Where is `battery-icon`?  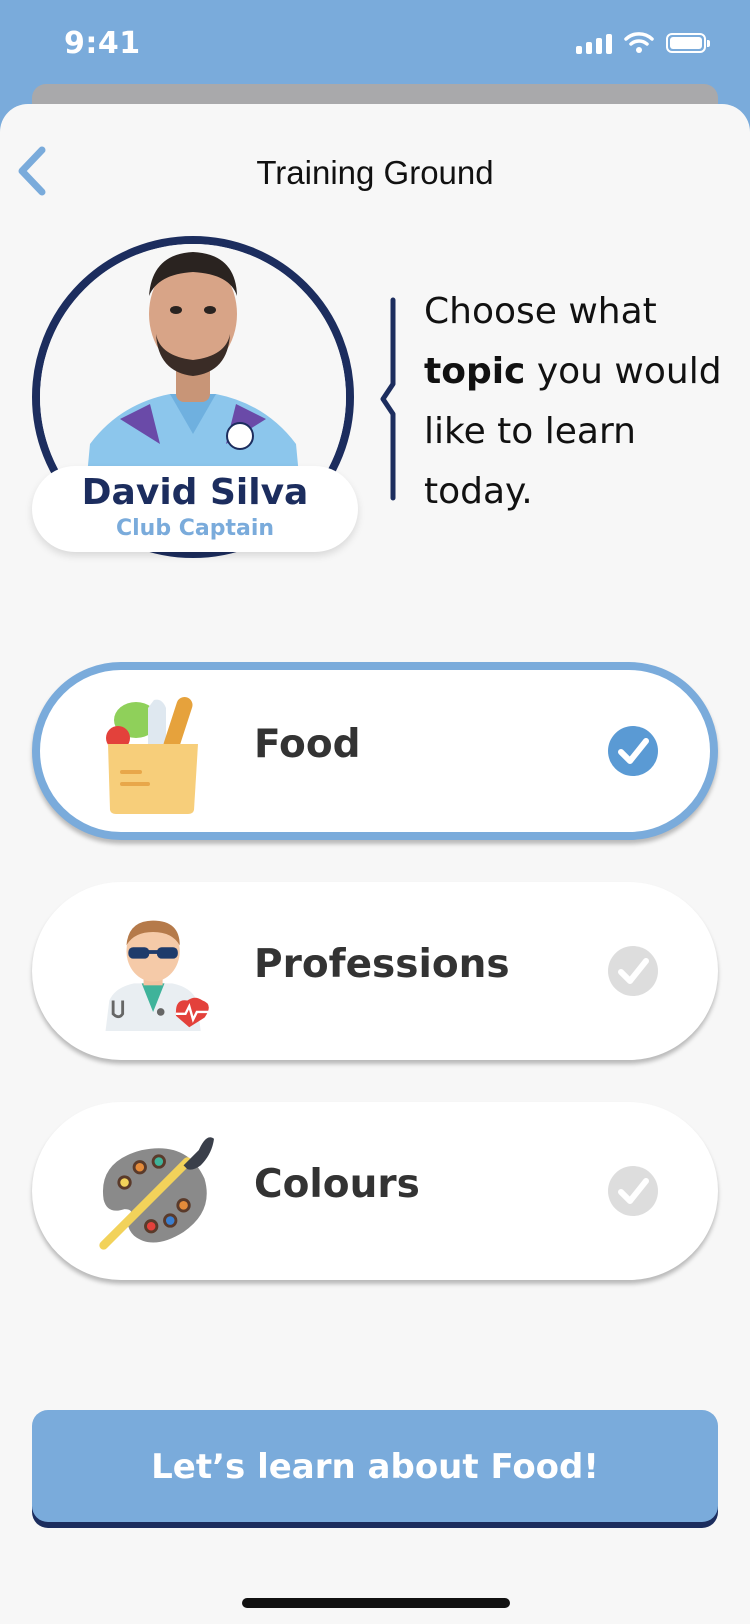 battery-icon is located at coordinates (688, 43).